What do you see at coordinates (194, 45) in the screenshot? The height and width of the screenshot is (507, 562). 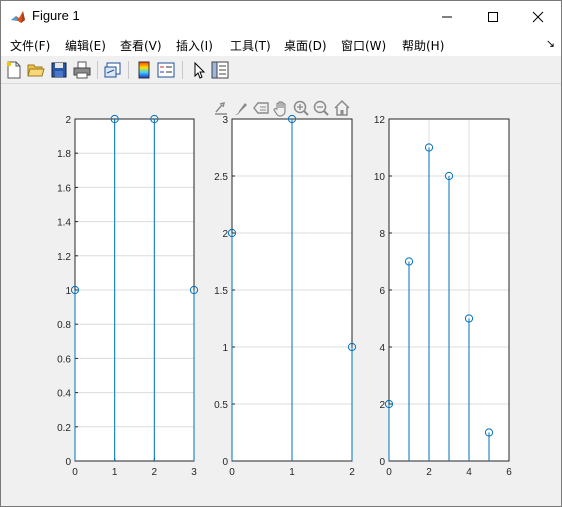 I see `menu-insert: 插入(I)` at bounding box center [194, 45].